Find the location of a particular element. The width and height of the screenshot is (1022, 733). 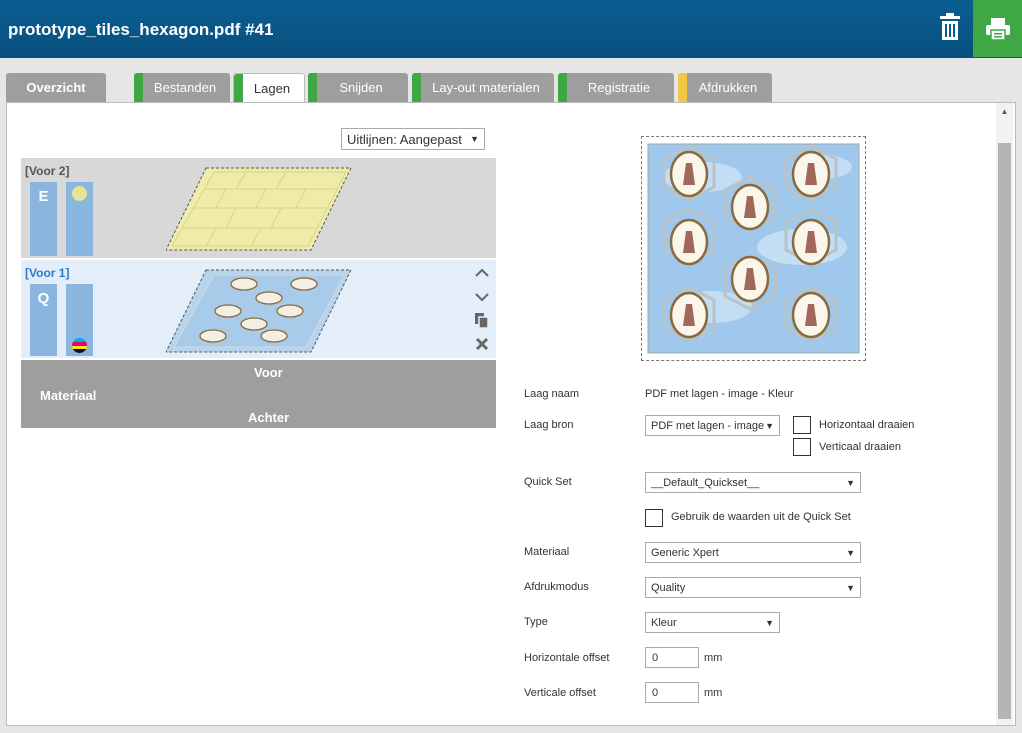

quick-set-value: __Default_Quickset__ is located at coordinates (705, 482).